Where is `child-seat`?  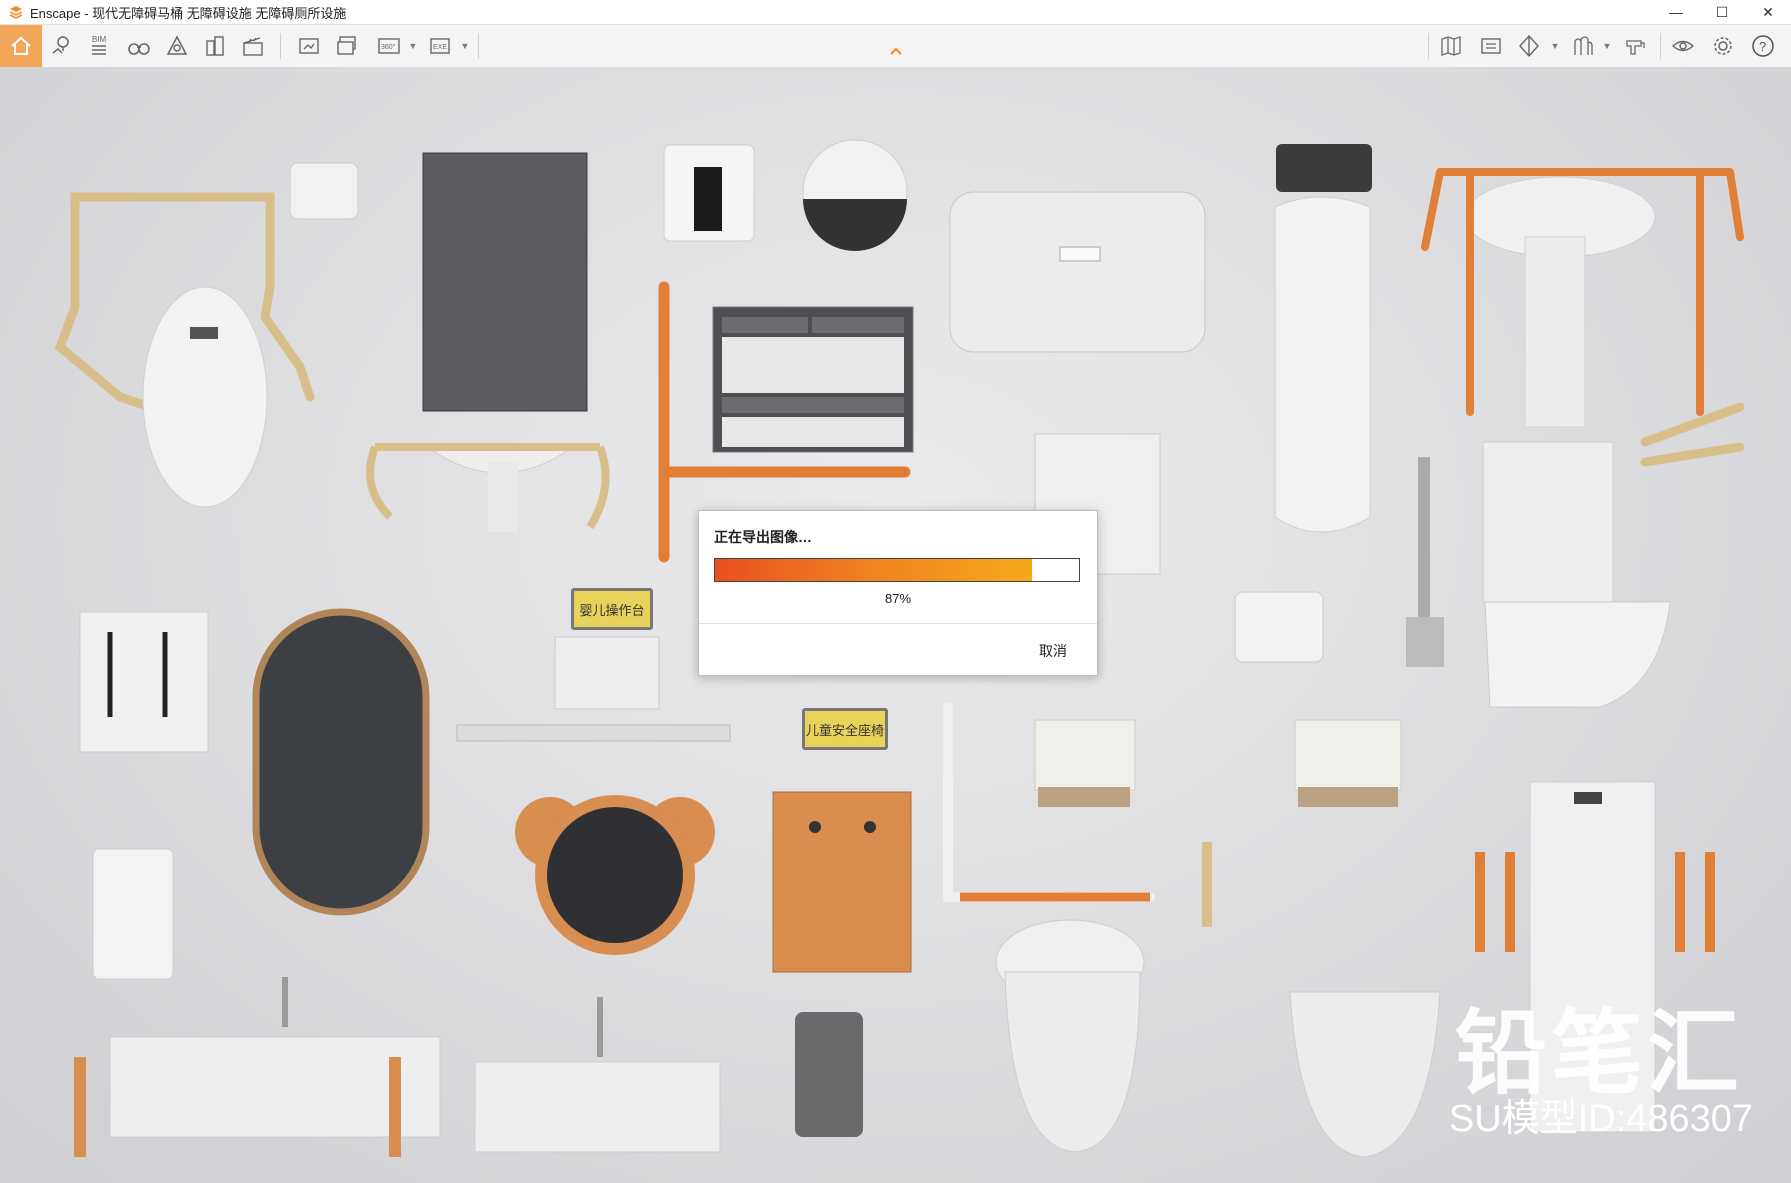 child-seat is located at coordinates (842, 882).